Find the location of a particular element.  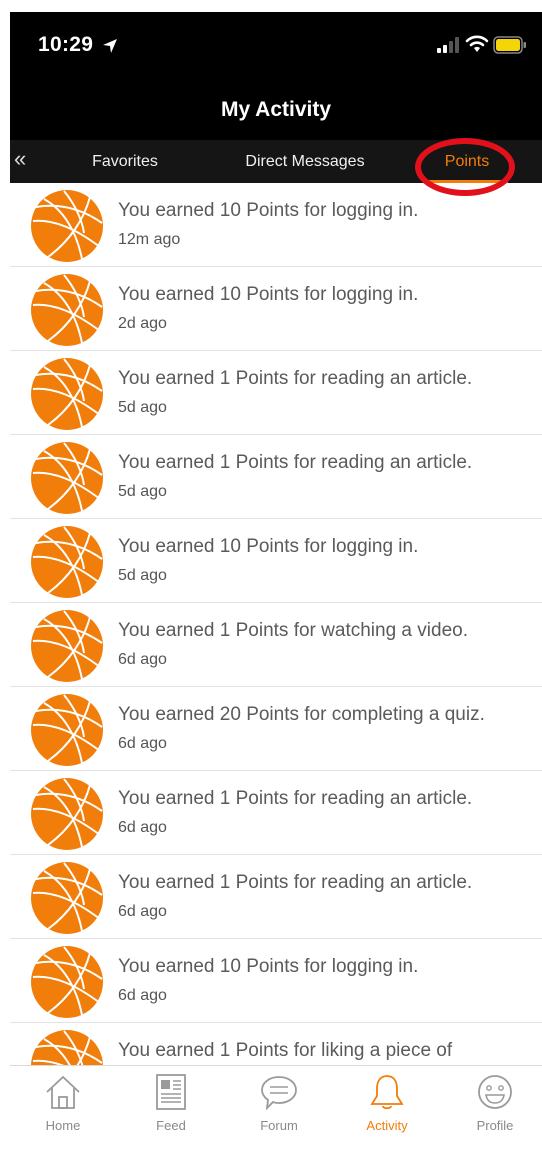

nav-label: Home is located at coordinates (63, 1125).